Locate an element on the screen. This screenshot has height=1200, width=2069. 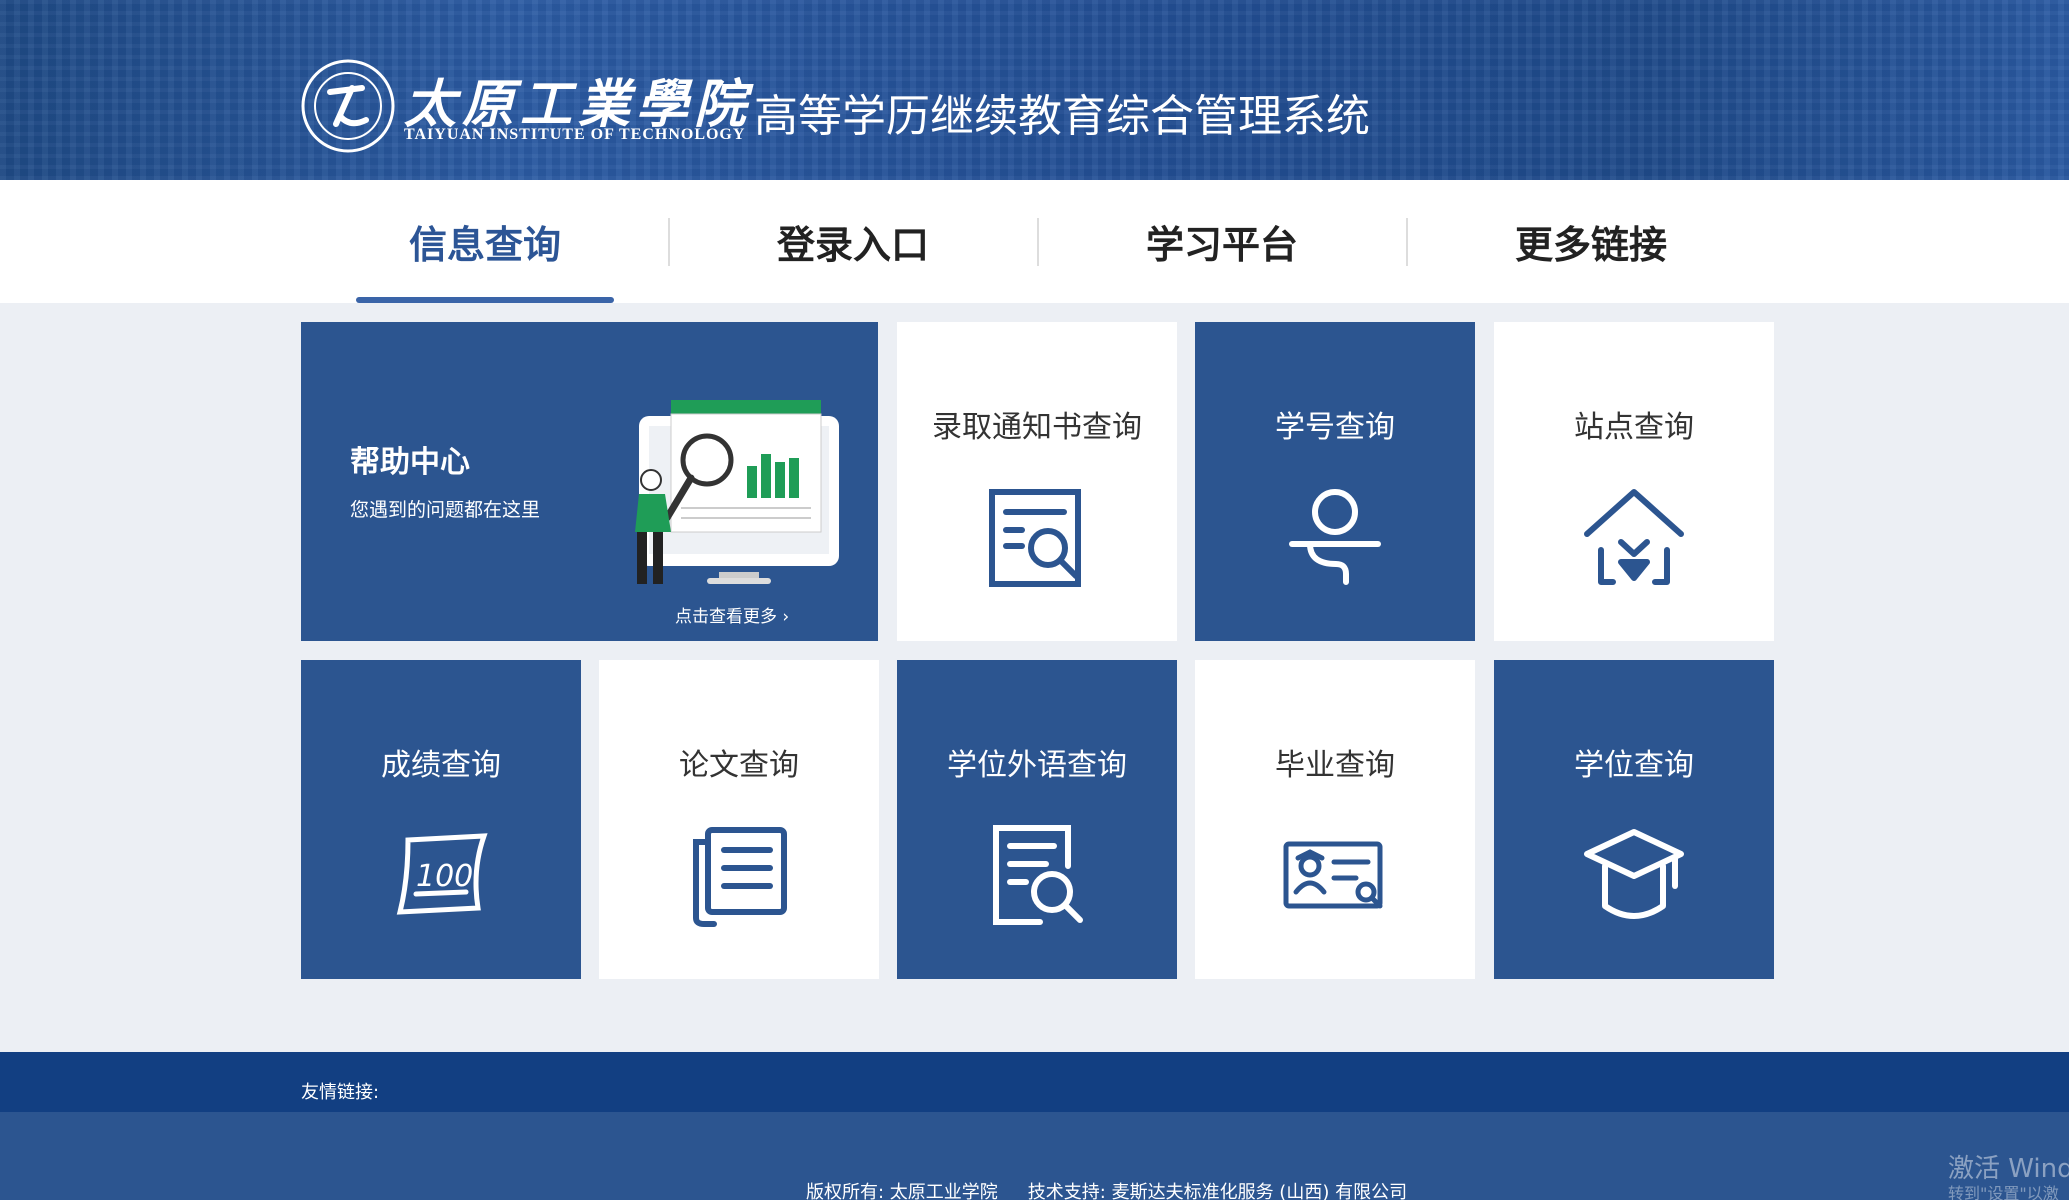
main-nav: 信息查询 登录入口 学习平台 更多链接 is located at coordinates (1034, 241).